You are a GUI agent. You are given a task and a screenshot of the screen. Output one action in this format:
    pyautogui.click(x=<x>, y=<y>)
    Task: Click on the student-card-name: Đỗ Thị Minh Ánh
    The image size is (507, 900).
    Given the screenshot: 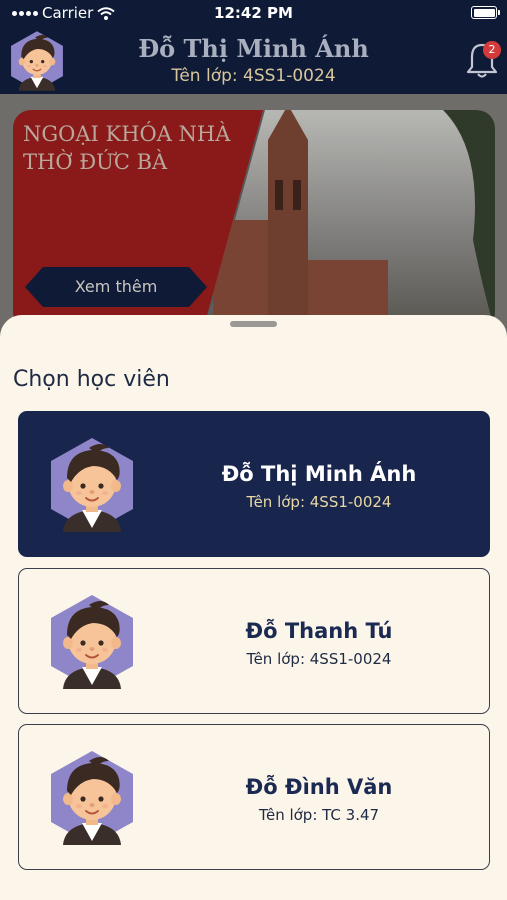 What is the action you would take?
    pyautogui.click(x=319, y=474)
    